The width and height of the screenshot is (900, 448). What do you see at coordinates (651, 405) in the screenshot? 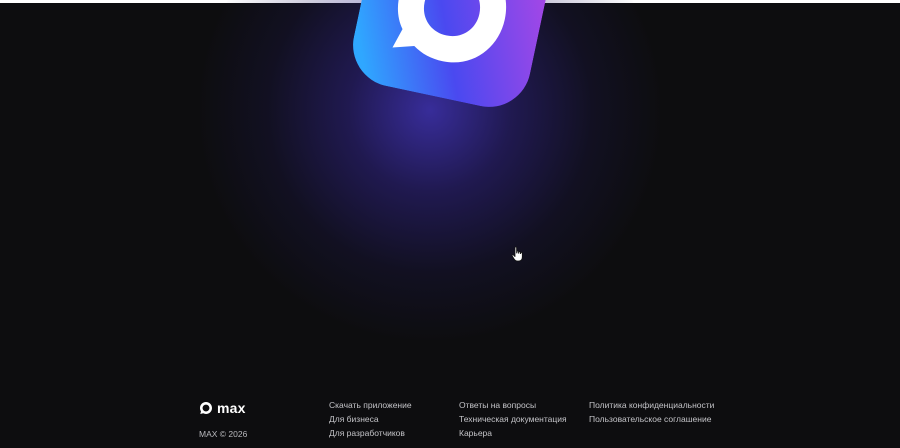
I see `footer-link-privacy-policy: Политика конфиденциальности` at bounding box center [651, 405].